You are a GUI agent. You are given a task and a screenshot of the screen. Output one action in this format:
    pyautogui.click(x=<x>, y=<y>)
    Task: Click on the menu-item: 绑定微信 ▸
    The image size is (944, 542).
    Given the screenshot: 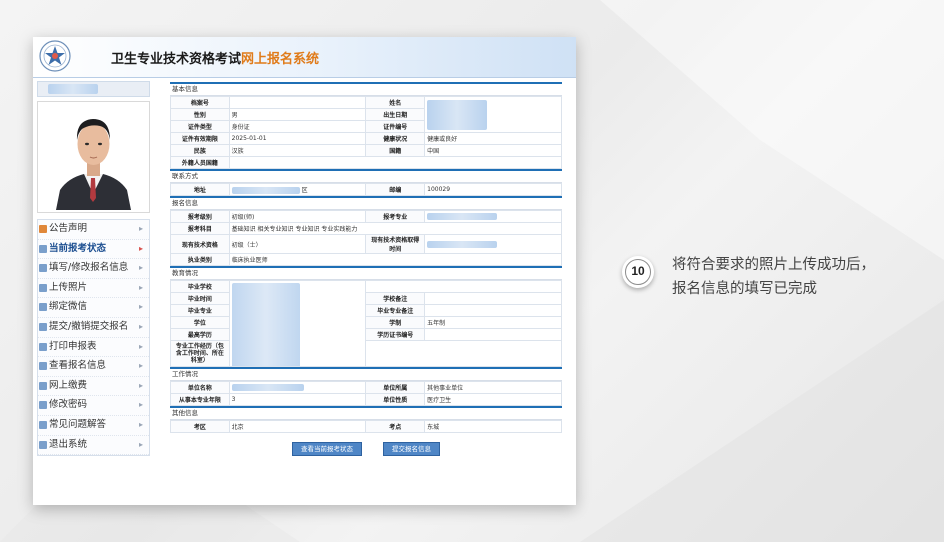 What is the action you would take?
    pyautogui.click(x=93, y=308)
    